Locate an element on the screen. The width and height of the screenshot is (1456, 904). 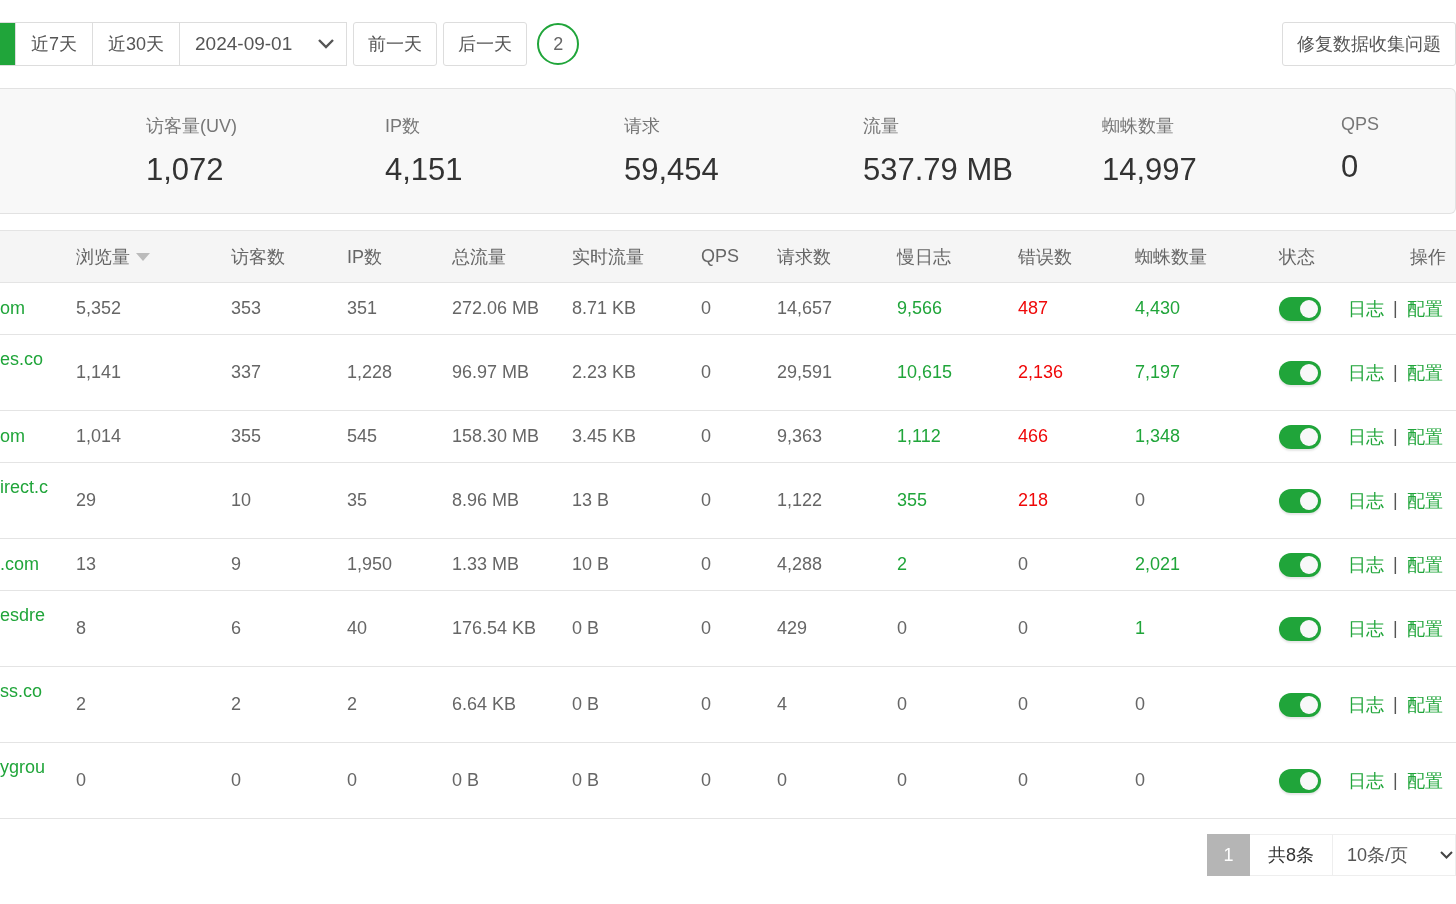
column-header: 操作 is located at coordinates (1428, 256).